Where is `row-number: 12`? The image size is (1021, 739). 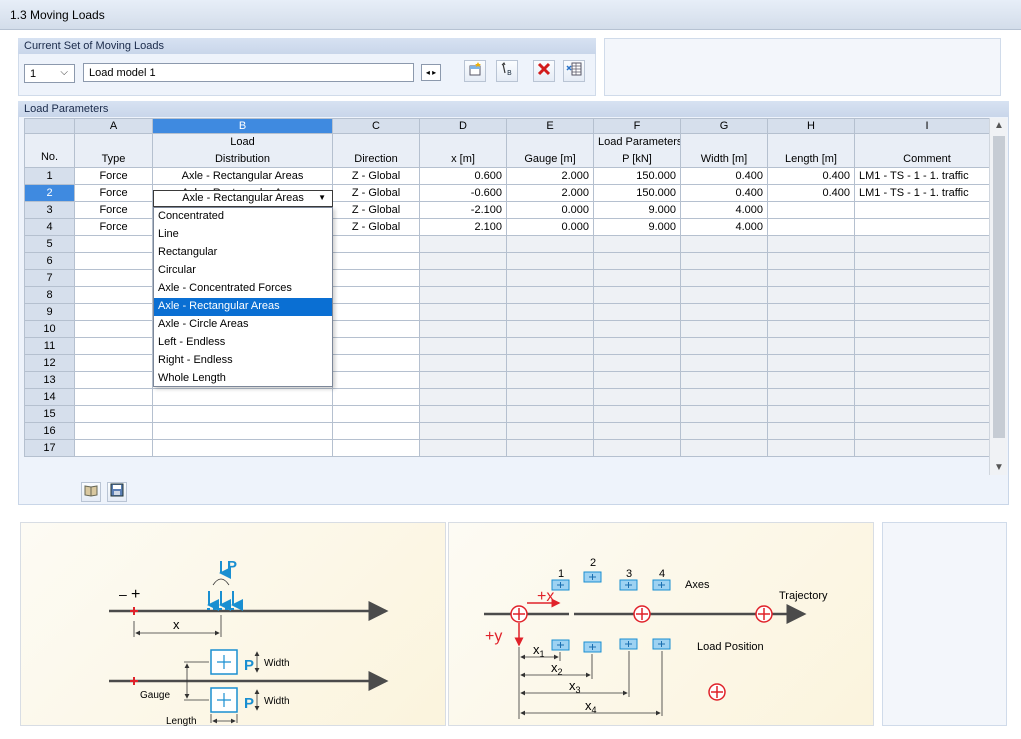
row-number: 12 is located at coordinates (49, 363).